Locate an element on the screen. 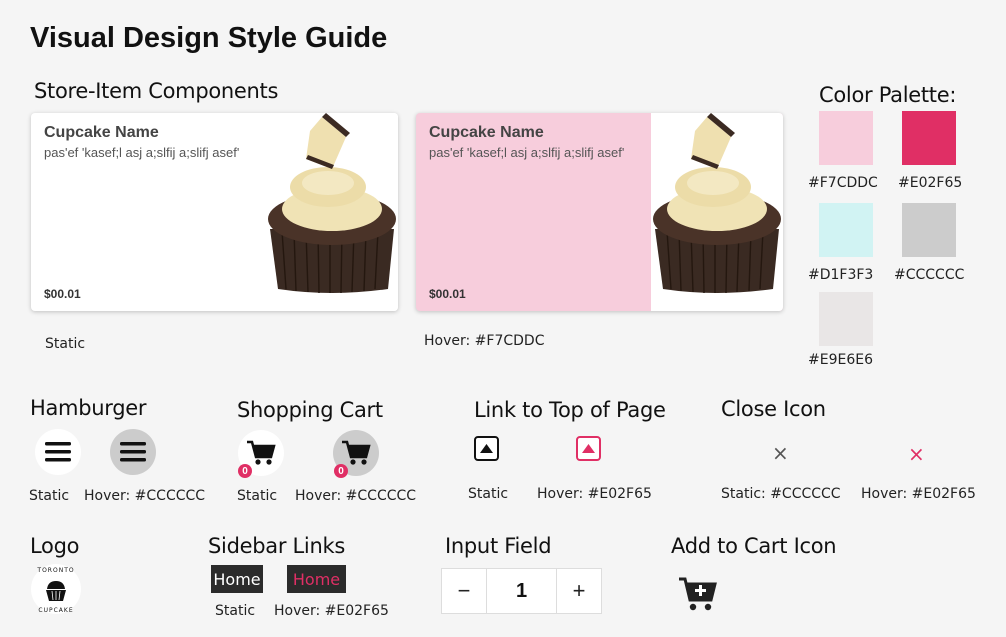 Image resolution: width=1006 pixels, height=637 pixels. close-hover-caption: Hover: #E02F65 is located at coordinates (918, 494).